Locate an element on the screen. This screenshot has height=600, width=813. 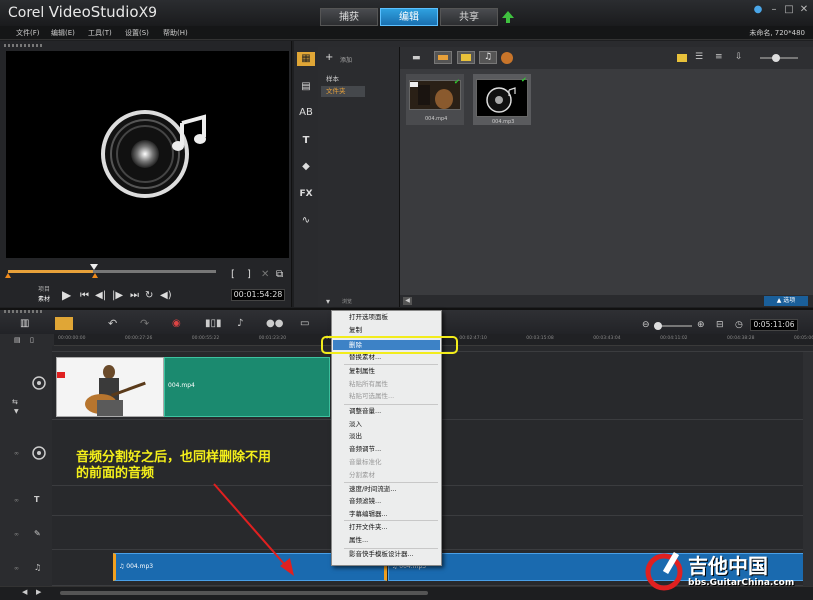
tab-capture: 捕获 is located at coordinates (349, 17).